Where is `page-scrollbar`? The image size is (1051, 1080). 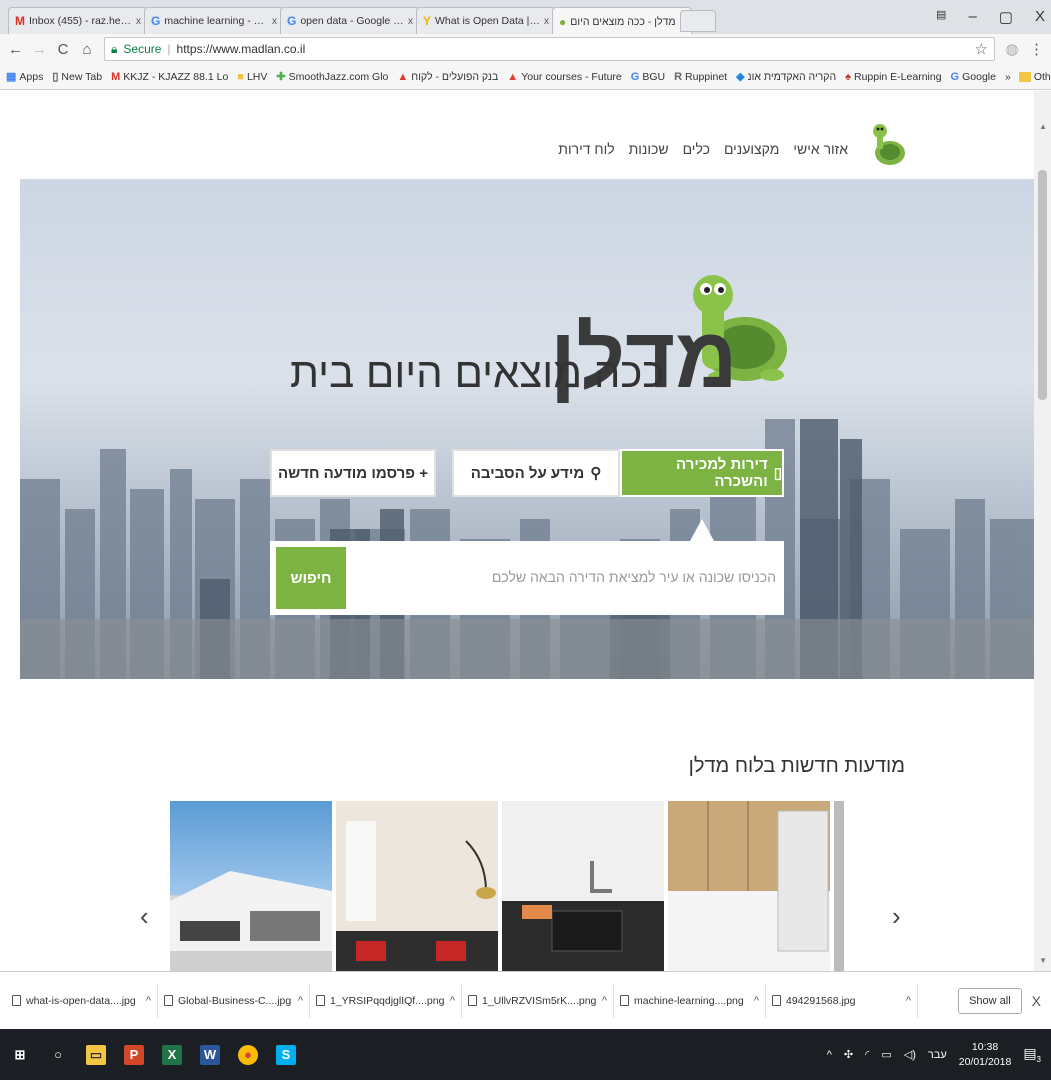
page-scrollbar is located at coordinates (1042, 531).